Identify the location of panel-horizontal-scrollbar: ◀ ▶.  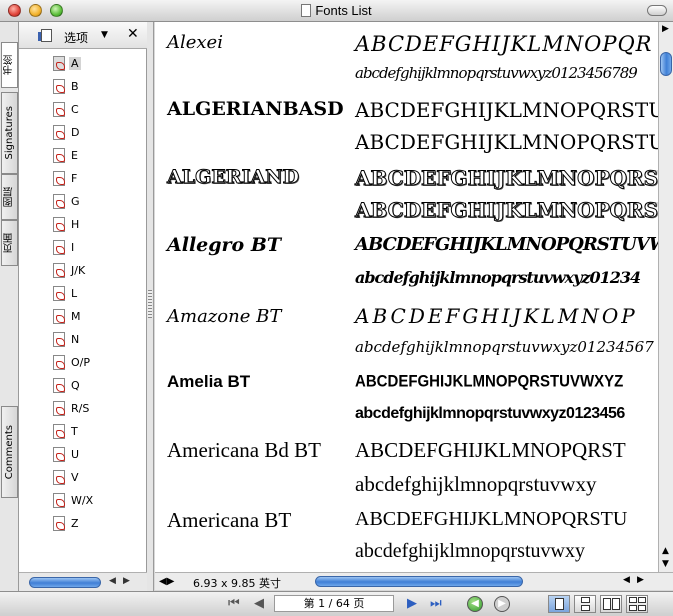
(83, 582).